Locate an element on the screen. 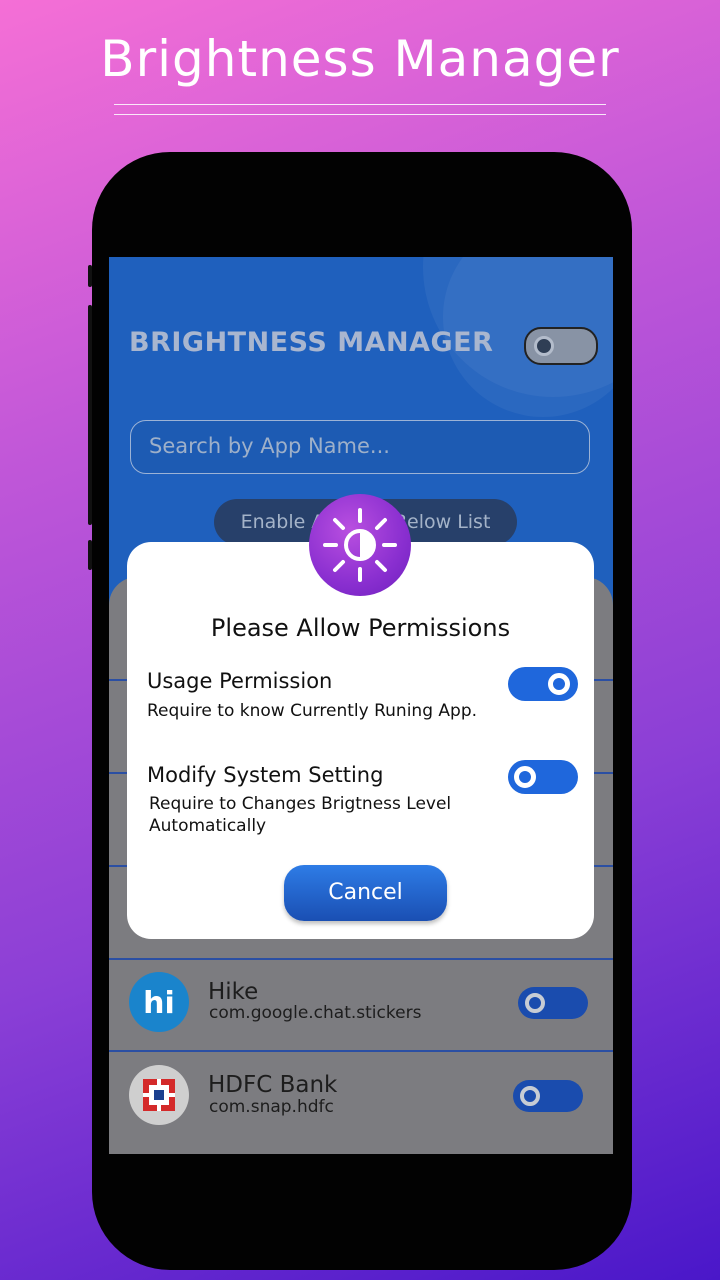  usage-permission-toggle is located at coordinates (543, 684).